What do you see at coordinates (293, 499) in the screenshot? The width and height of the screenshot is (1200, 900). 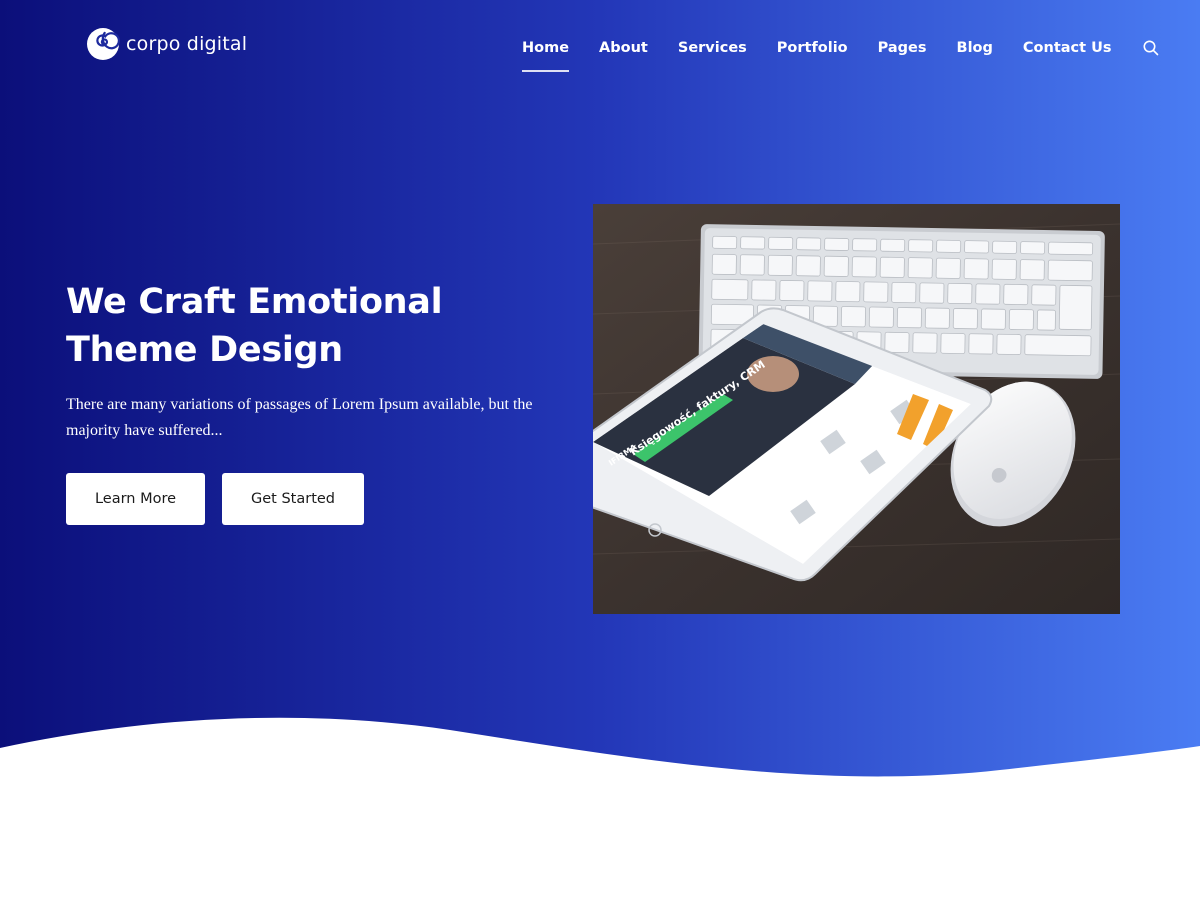 I see `get-started-button: Get Started` at bounding box center [293, 499].